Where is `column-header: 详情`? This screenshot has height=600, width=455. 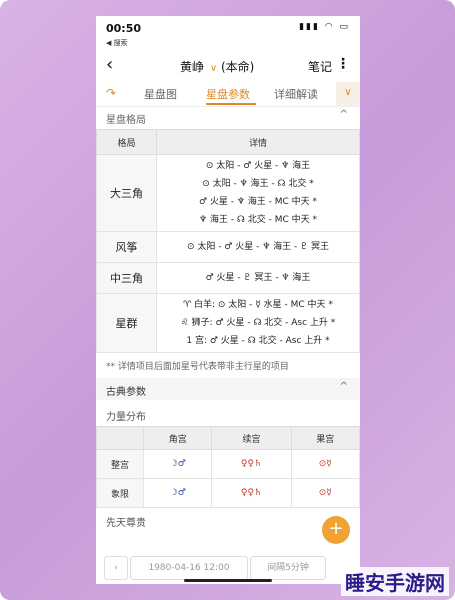 column-header: 详情 is located at coordinates (258, 142).